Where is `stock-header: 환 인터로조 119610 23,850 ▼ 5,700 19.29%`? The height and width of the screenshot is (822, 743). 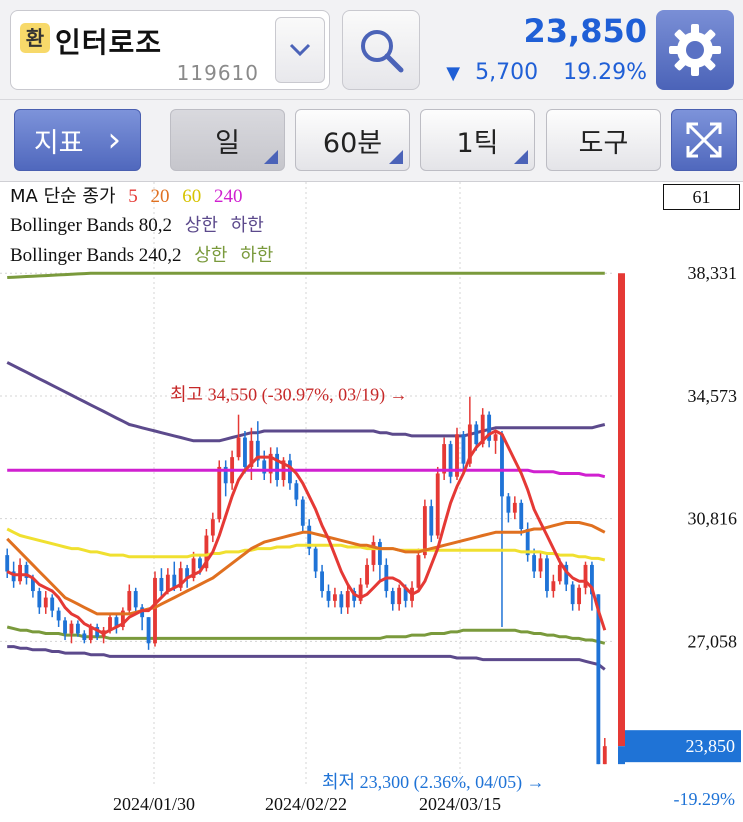
stock-header: 환 인터로조 119610 23,850 ▼ 5,700 19.29% is located at coordinates (371, 50).